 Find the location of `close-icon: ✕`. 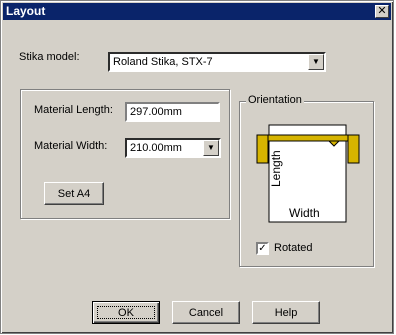

close-icon: ✕ is located at coordinates (382, 11).